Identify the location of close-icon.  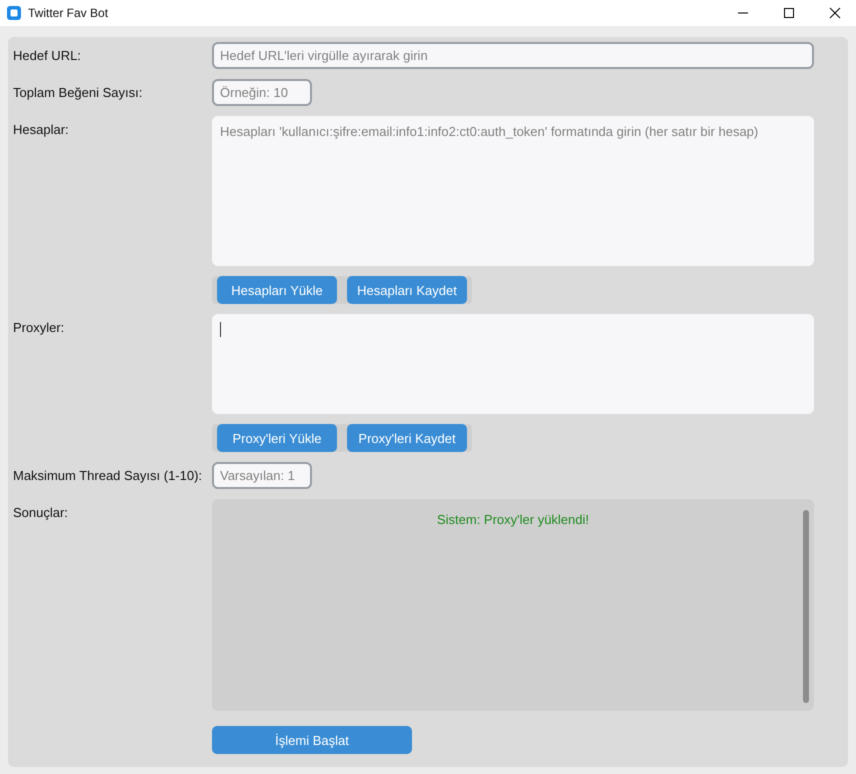
(835, 13).